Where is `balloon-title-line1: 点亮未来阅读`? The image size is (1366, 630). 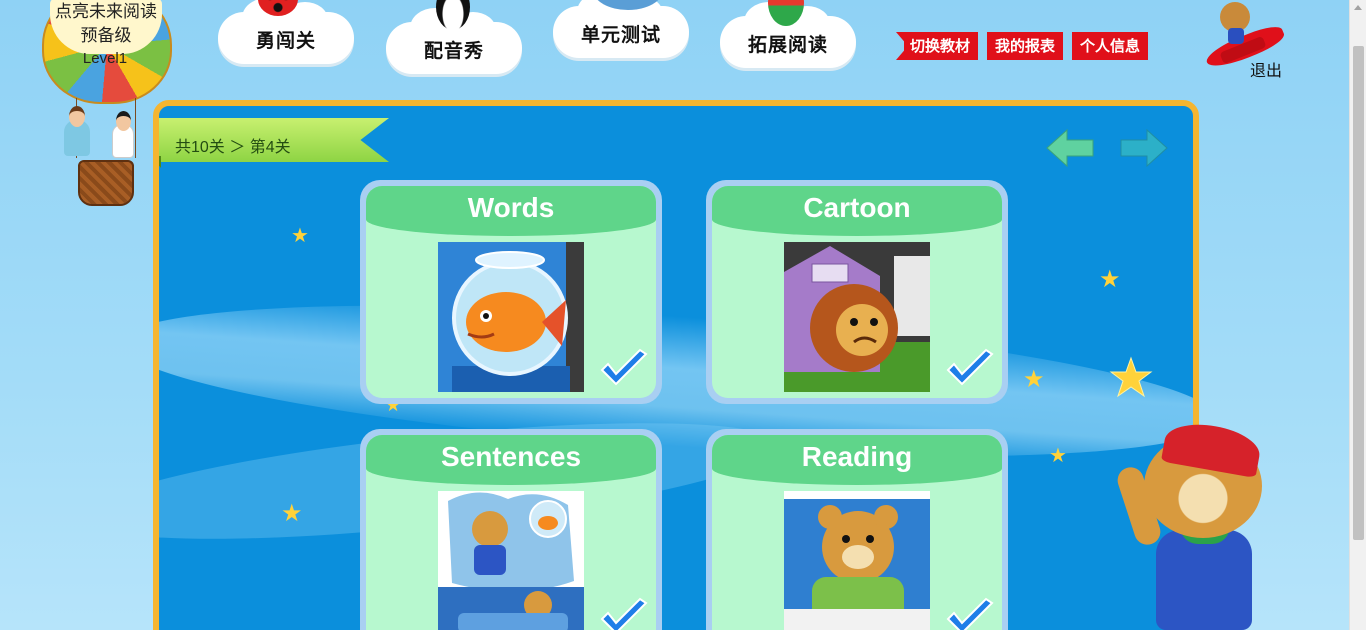
balloon-title-line1: 点亮未来阅读 is located at coordinates (106, 11).